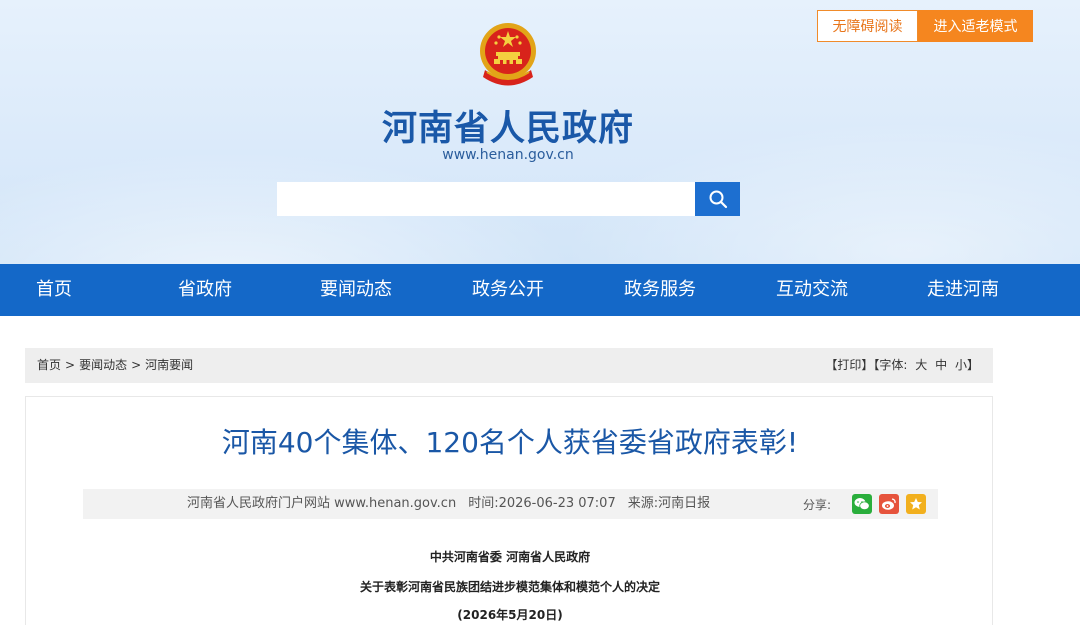 The height and width of the screenshot is (625, 1080). What do you see at coordinates (889, 504) in the screenshot?
I see `weibo-icon` at bounding box center [889, 504].